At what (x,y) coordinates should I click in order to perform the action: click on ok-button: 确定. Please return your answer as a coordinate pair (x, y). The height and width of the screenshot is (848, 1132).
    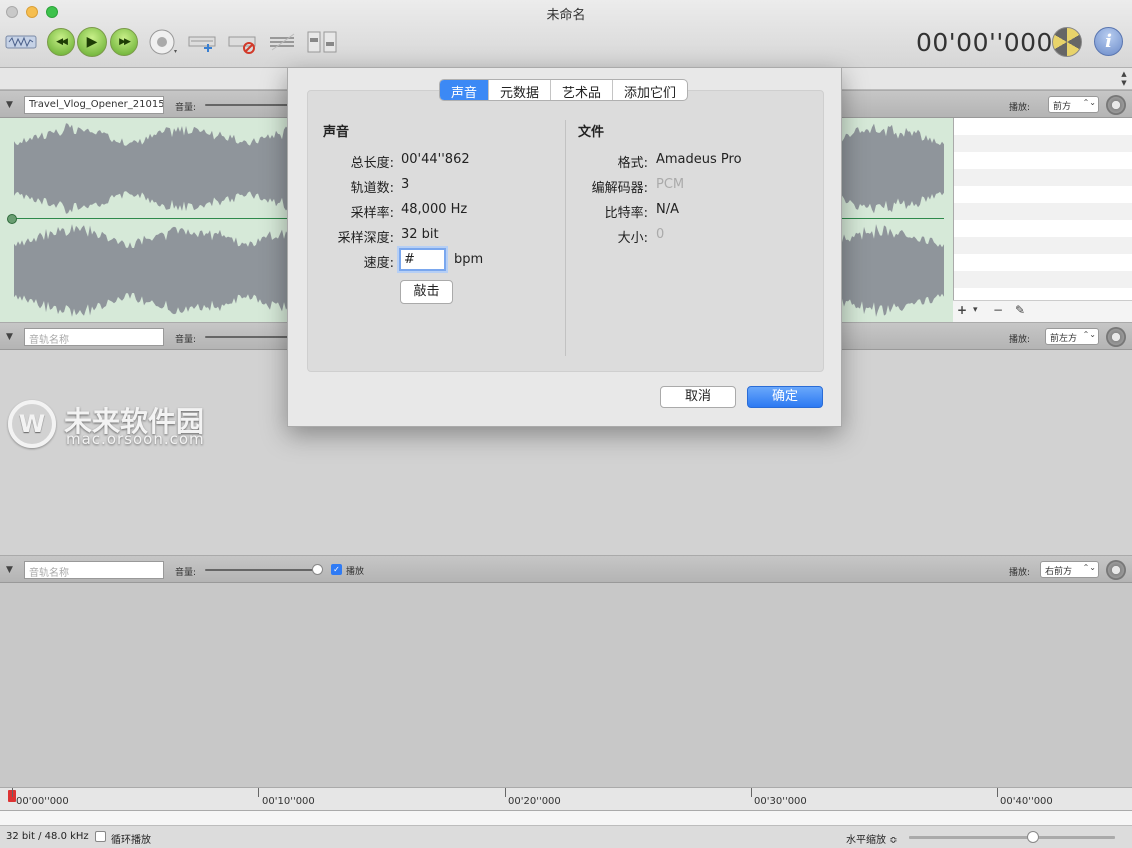
    Looking at the image, I should click on (785, 397).